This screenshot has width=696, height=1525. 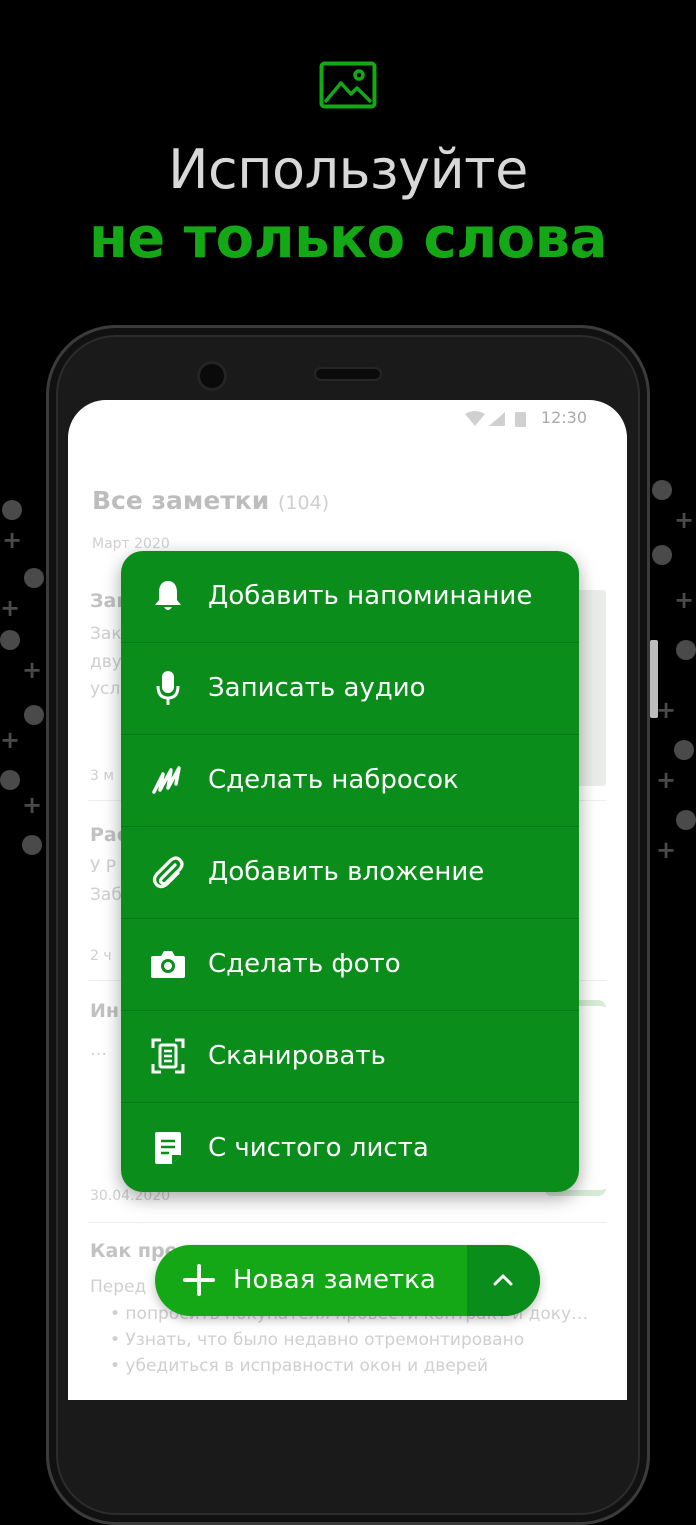 I want to click on note-date: 2 ч, so click(x=101, y=956).